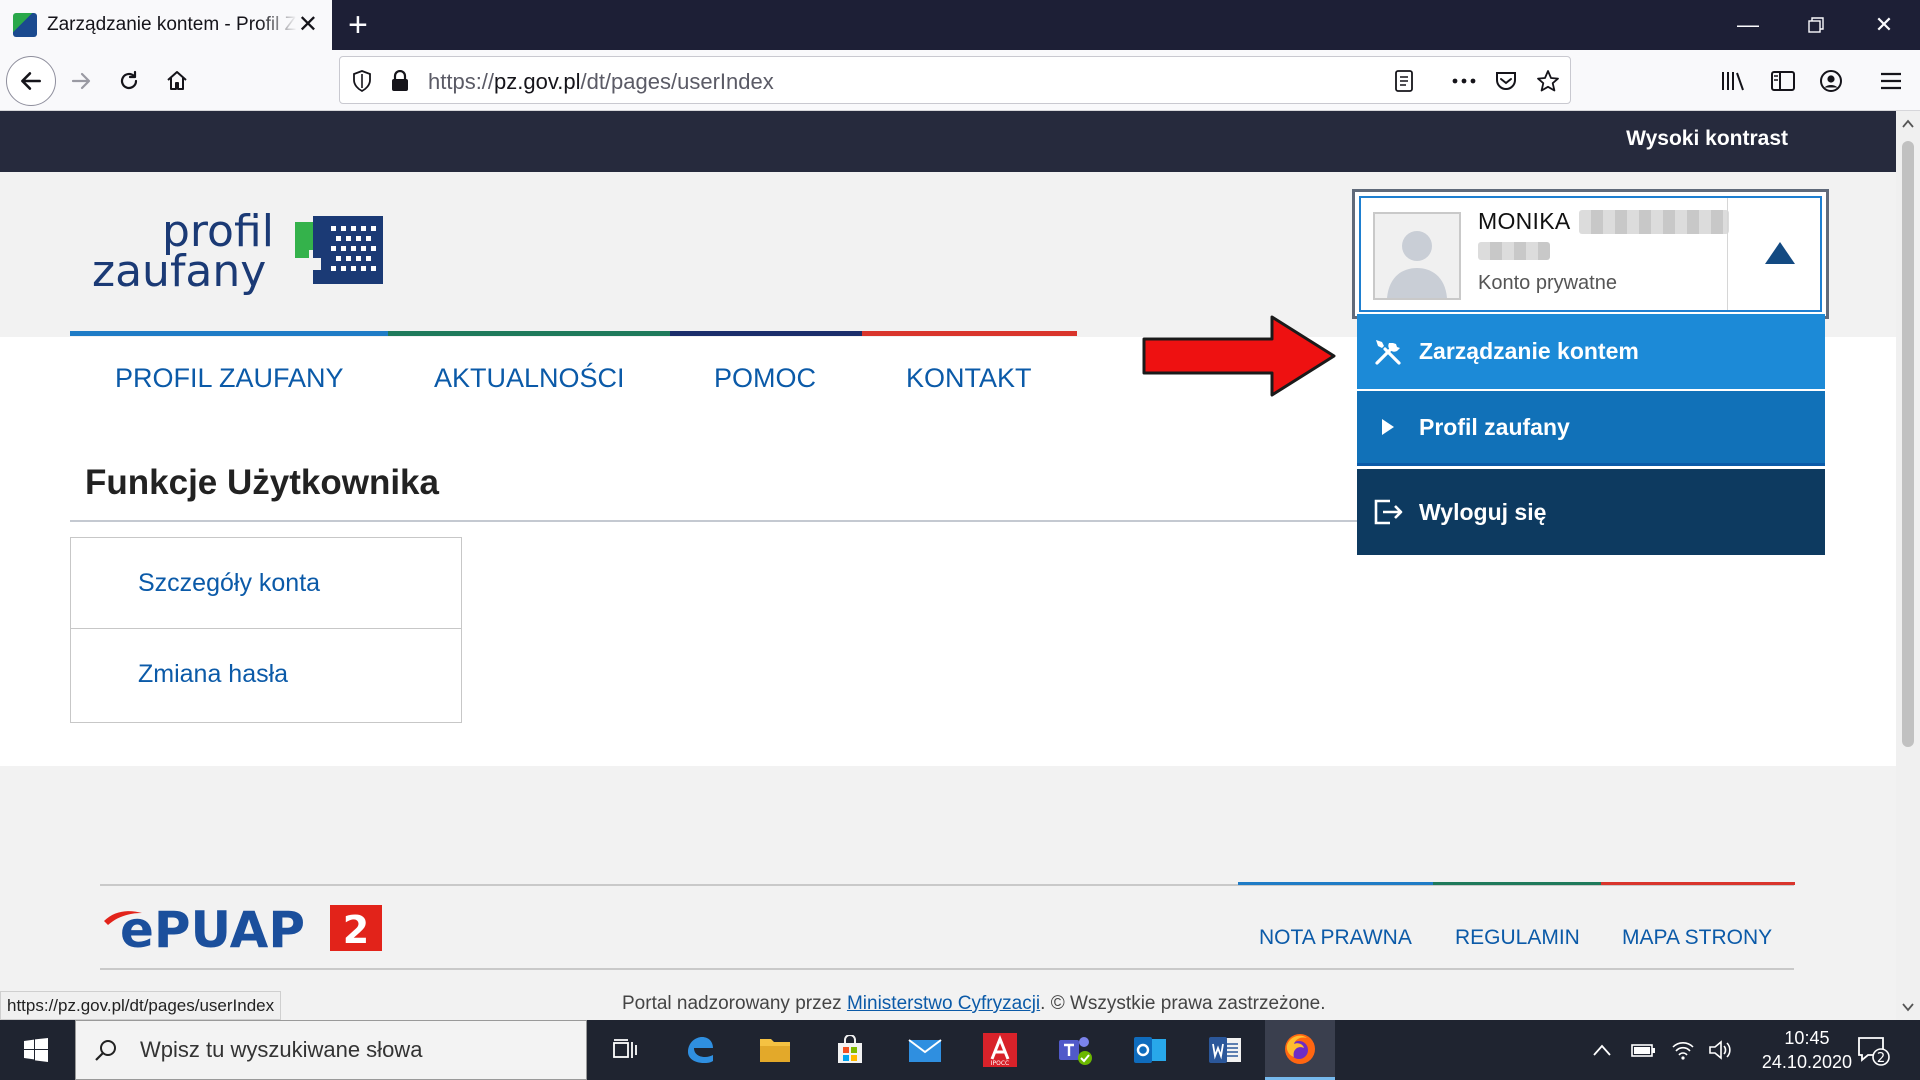 This screenshot has height=1080, width=1920. Describe the element at coordinates (1698, 883) in the screenshot. I see `footer-line-red` at that location.